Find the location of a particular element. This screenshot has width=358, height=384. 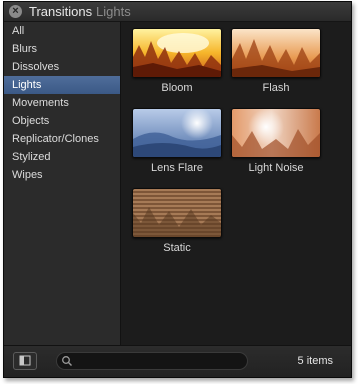

flash-thumbnail is located at coordinates (276, 53).